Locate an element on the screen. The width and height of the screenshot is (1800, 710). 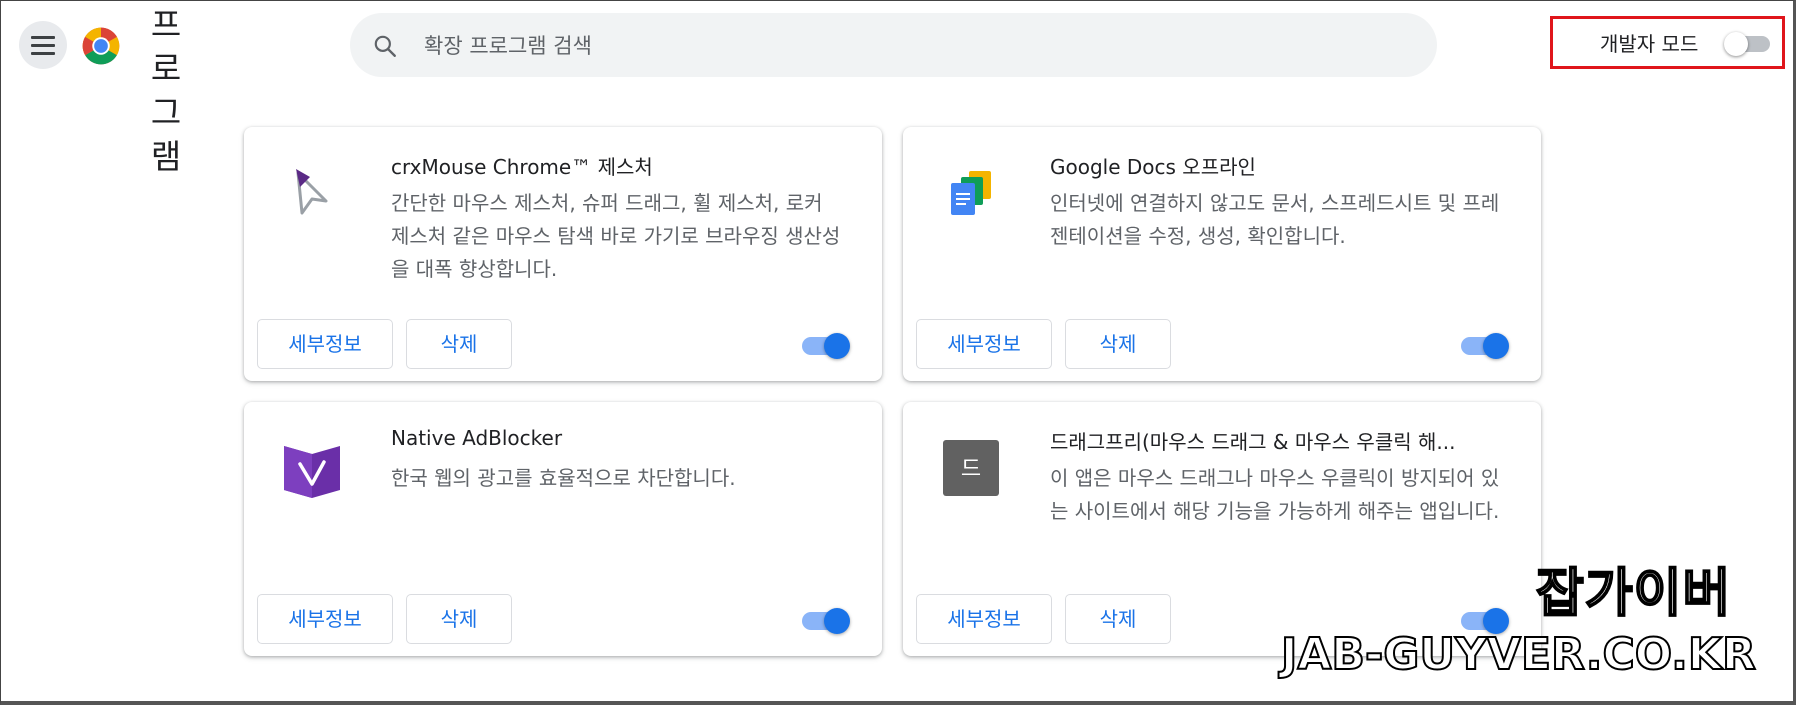
mouse-pointer-icon is located at coordinates (312, 192).